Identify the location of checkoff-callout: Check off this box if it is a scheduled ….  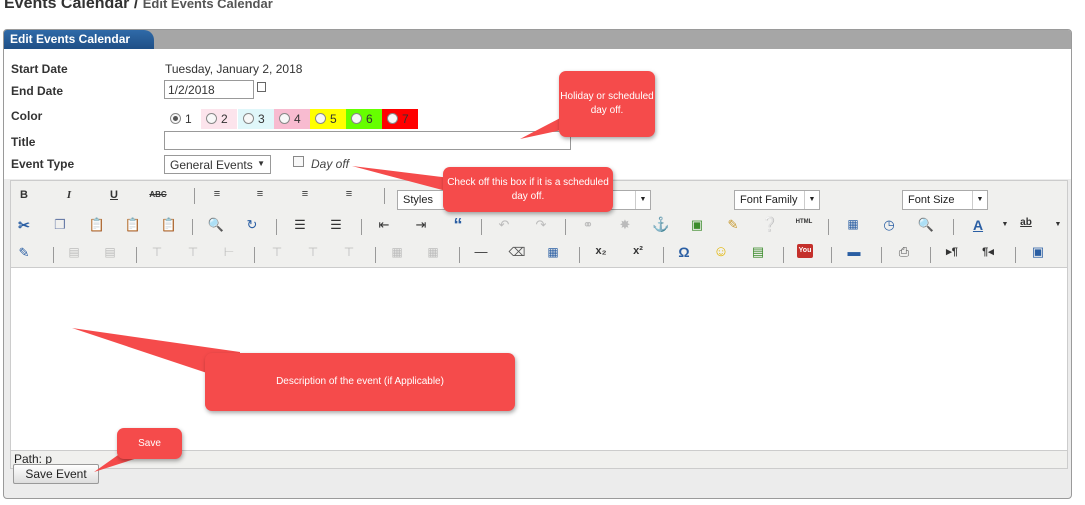
(528, 189).